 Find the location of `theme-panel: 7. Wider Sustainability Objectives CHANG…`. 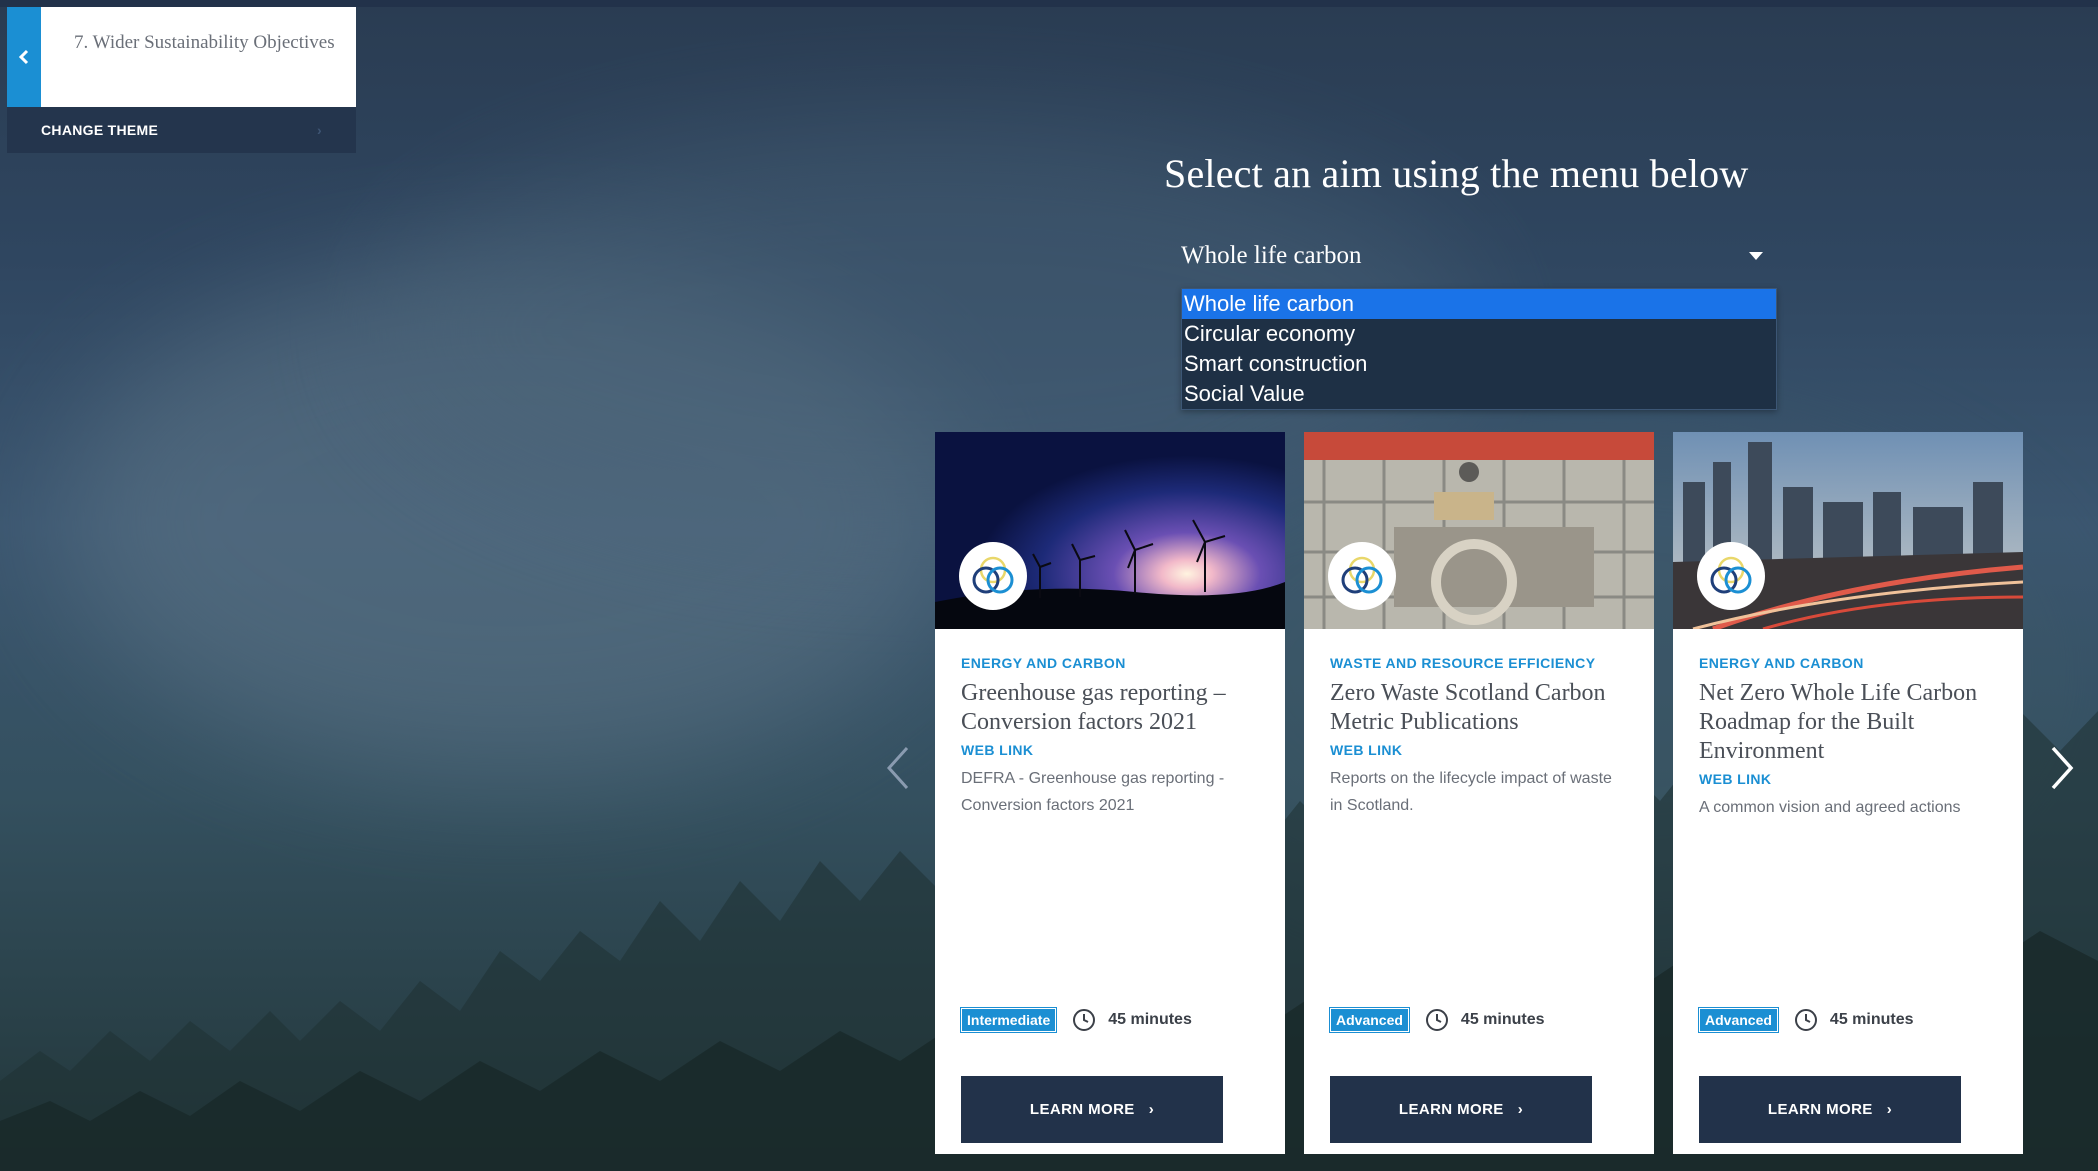

theme-panel: 7. Wider Sustainability Objectives CHANG… is located at coordinates (181, 80).